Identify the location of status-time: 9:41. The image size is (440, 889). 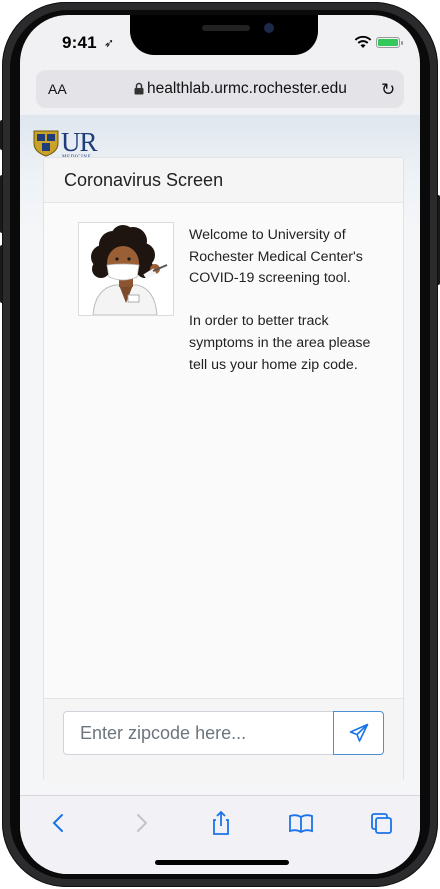
(79, 42).